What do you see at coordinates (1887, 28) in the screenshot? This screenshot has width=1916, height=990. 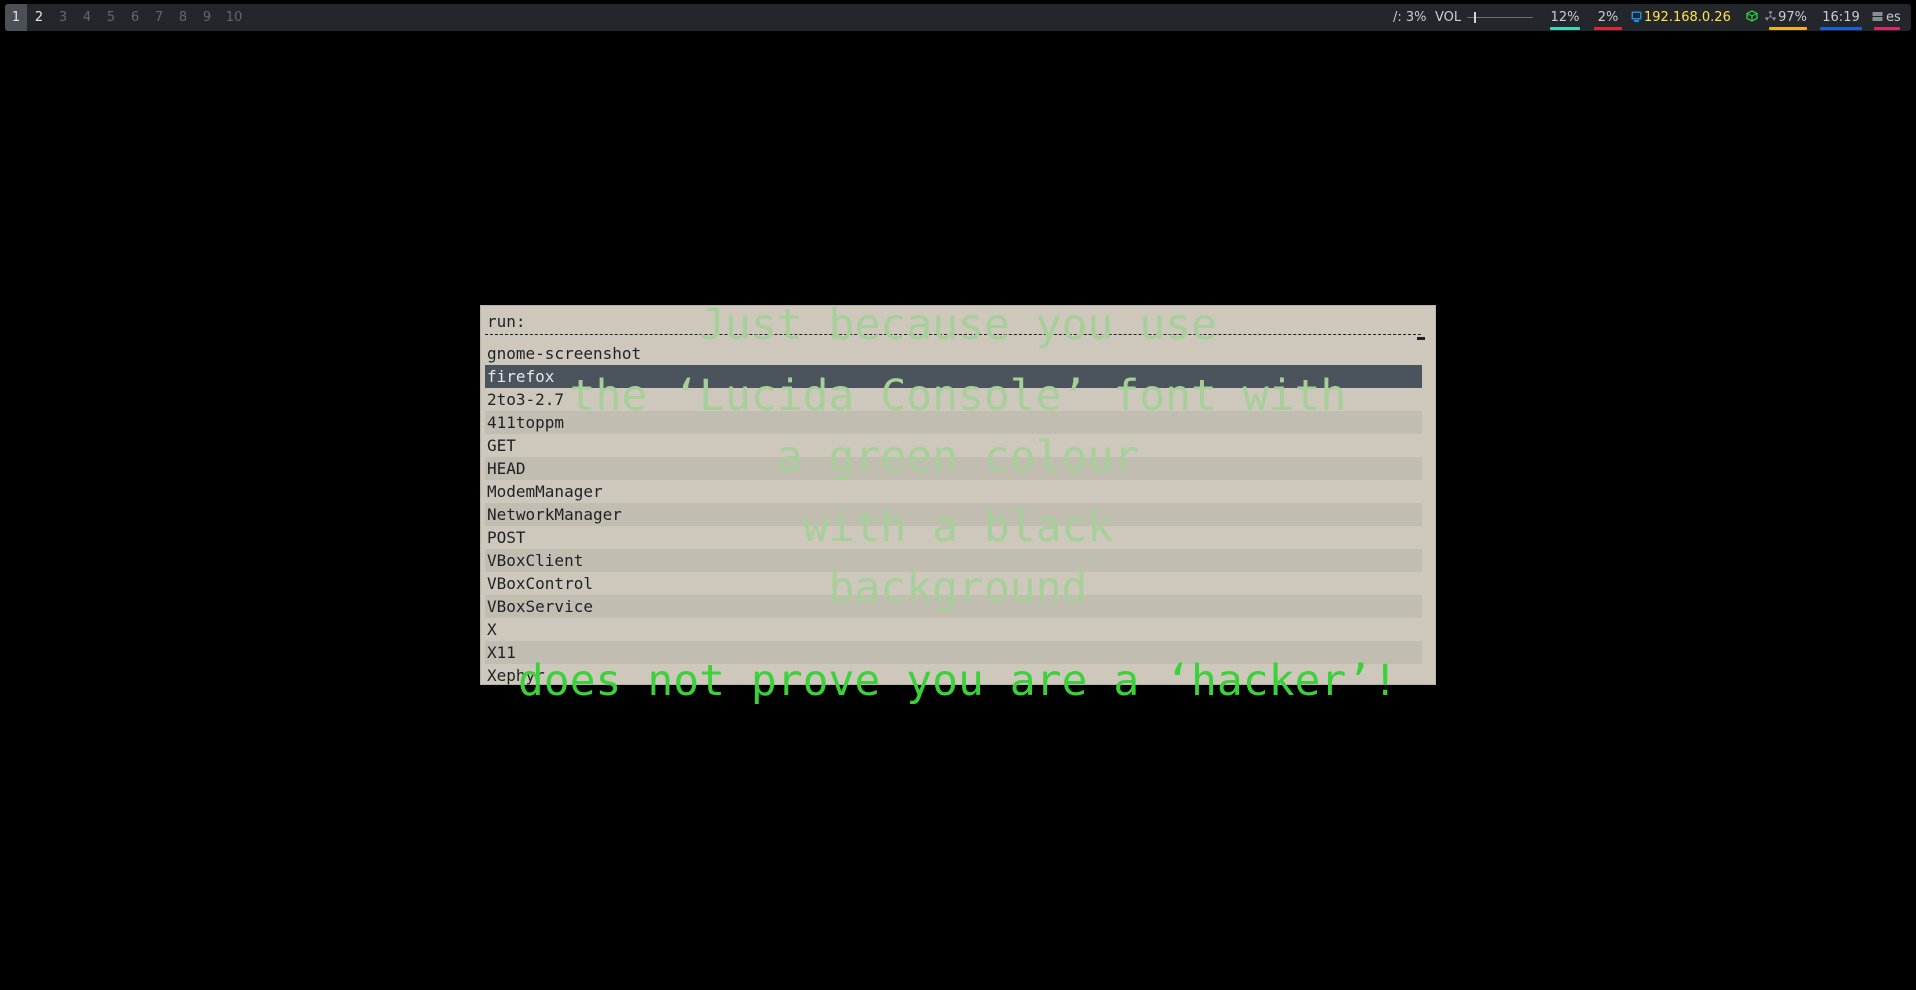 I see `keyboard-layout-underline` at bounding box center [1887, 28].